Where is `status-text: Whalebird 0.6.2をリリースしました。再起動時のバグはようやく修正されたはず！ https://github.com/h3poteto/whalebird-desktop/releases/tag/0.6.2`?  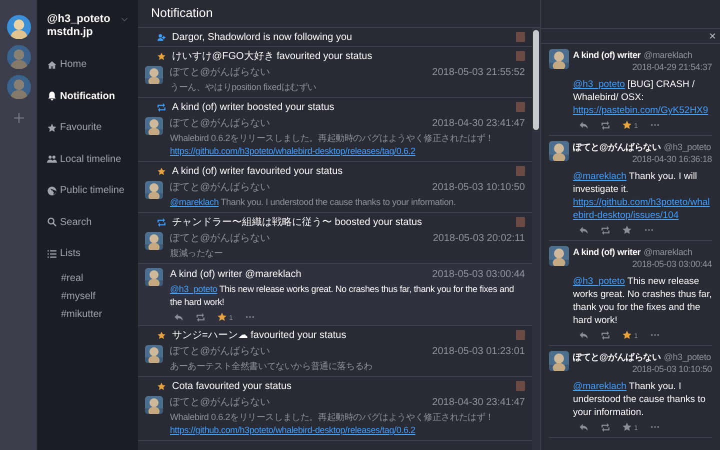 status-text: Whalebird 0.6.2をリリースしました。再起動時のバグはようやく修正されたはず！ https://github.com/h3poteto/whalebird-desktop/releases/tag/0.6.2 is located at coordinates (347, 145).